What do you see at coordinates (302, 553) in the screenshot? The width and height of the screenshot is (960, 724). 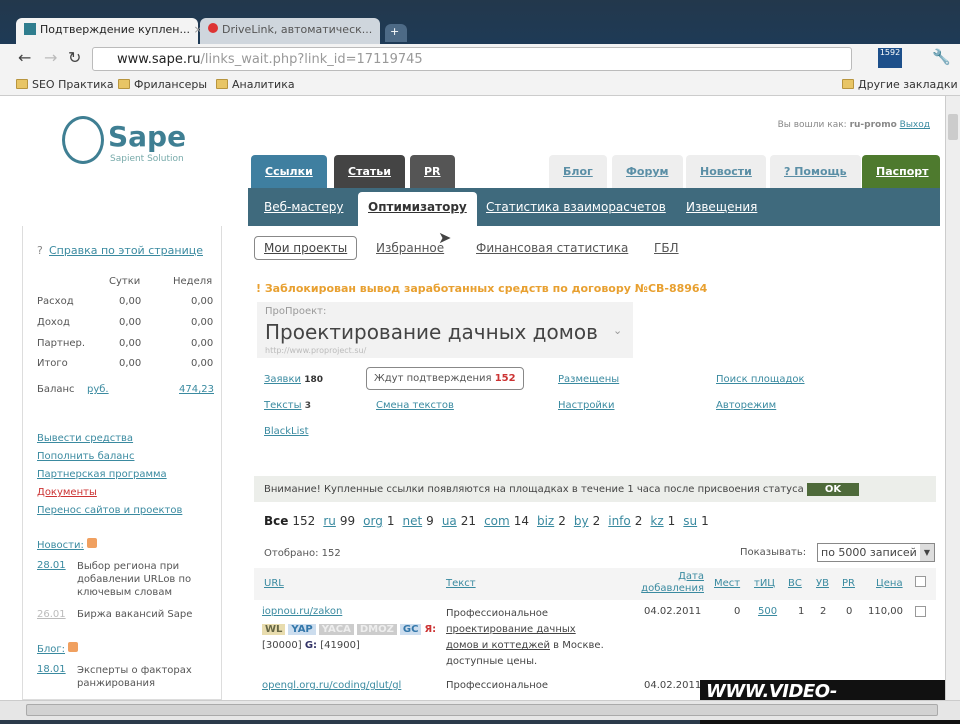 I see `selected-count: Отобрано: 152` at bounding box center [302, 553].